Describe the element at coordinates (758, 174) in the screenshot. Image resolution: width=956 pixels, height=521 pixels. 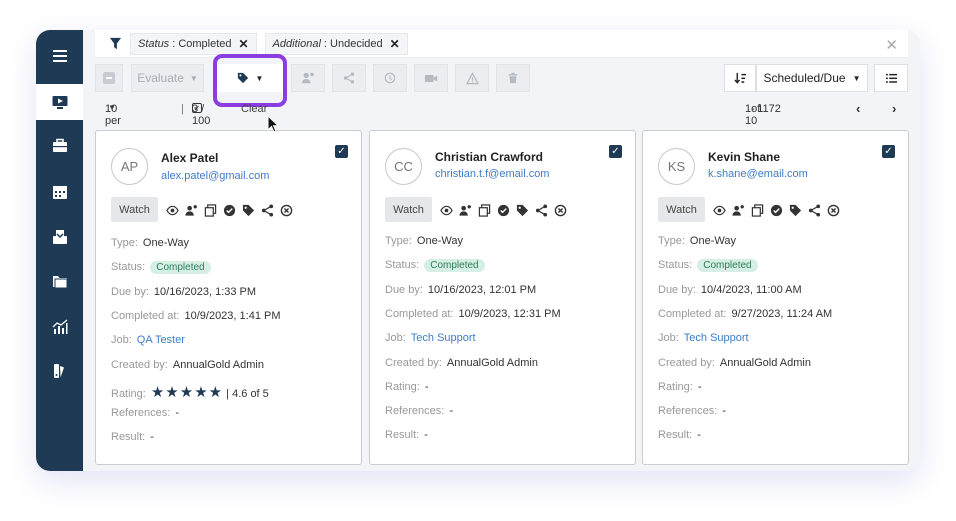
I see `candidate-email: k.shane@email.com` at that location.